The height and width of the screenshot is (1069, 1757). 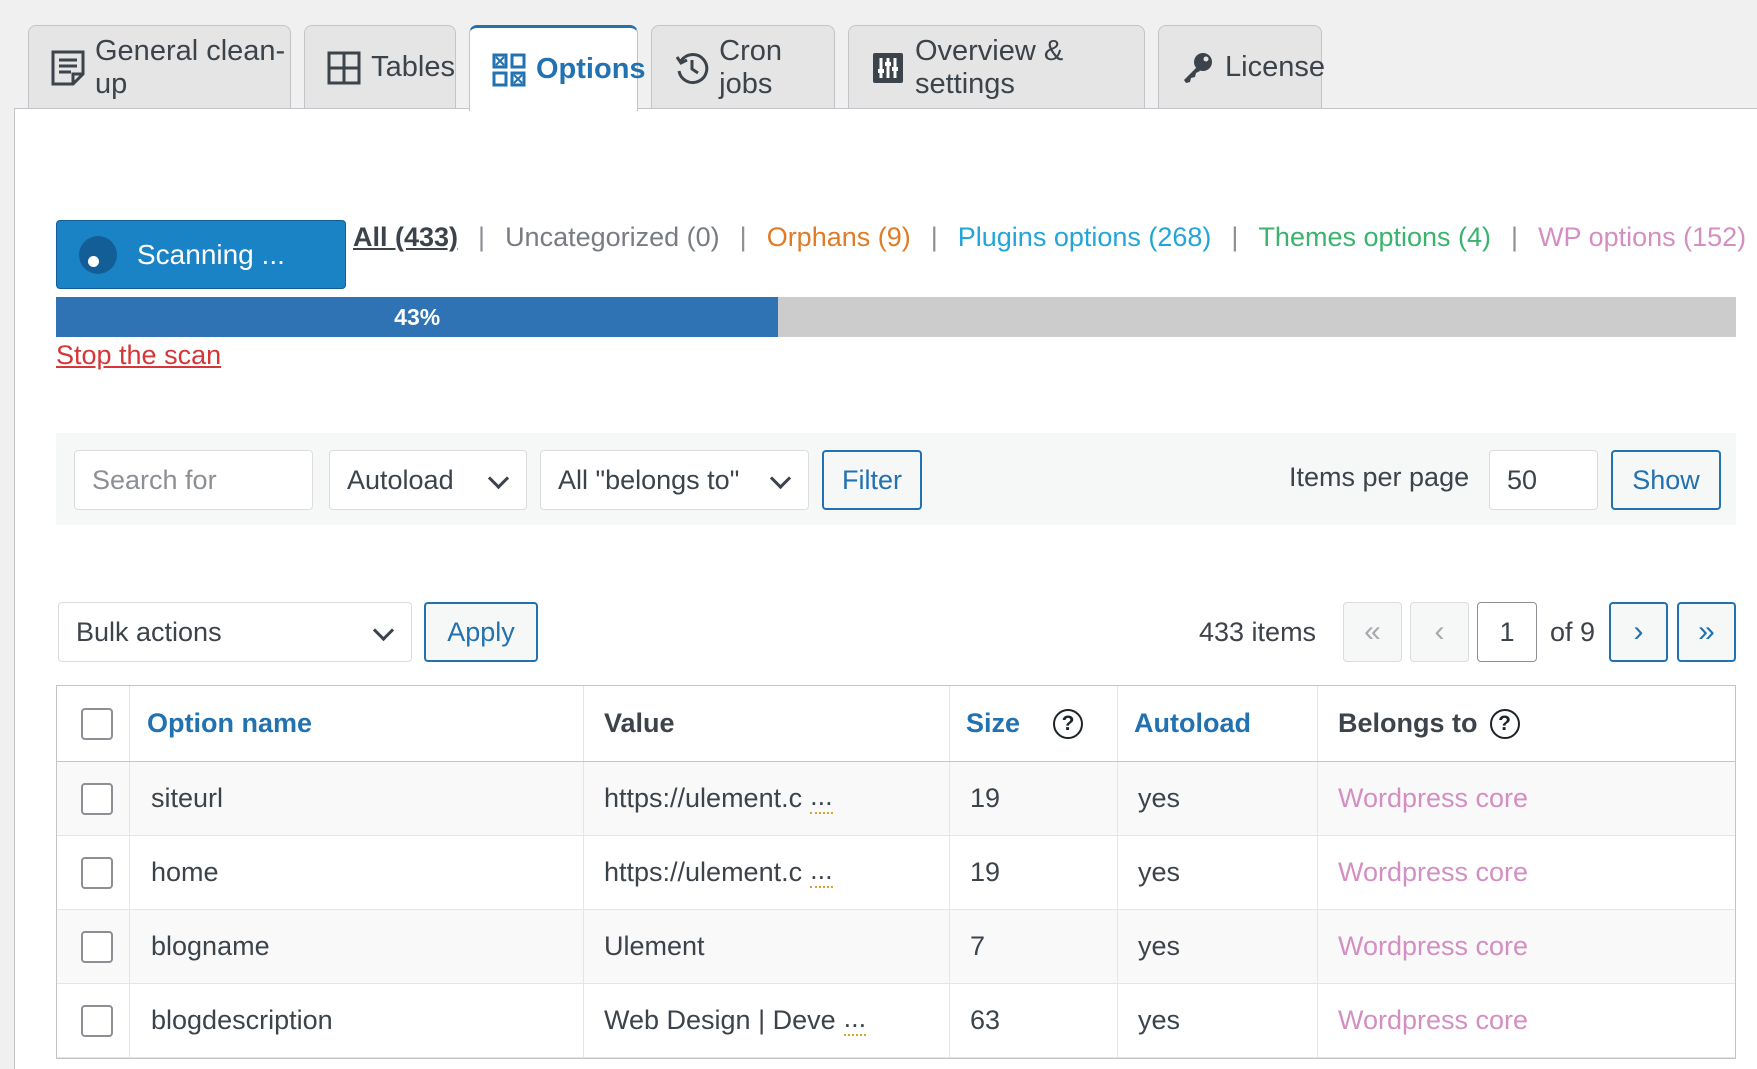 What do you see at coordinates (612, 237) in the screenshot?
I see `view-uncategorized: Uncategorized (0)` at bounding box center [612, 237].